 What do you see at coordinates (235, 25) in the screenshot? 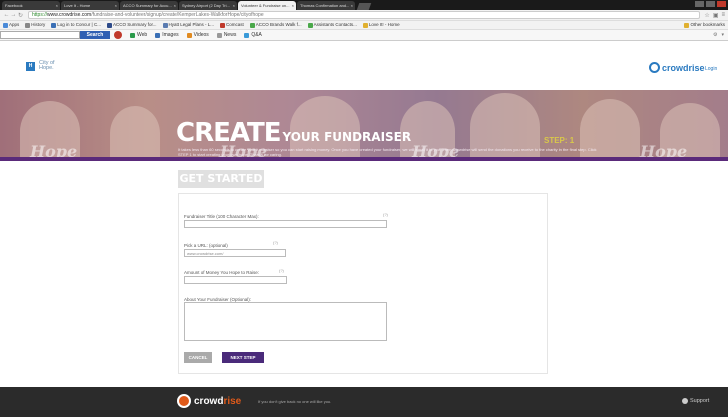
I see `bookmark-label: Comcast` at bounding box center [235, 25].